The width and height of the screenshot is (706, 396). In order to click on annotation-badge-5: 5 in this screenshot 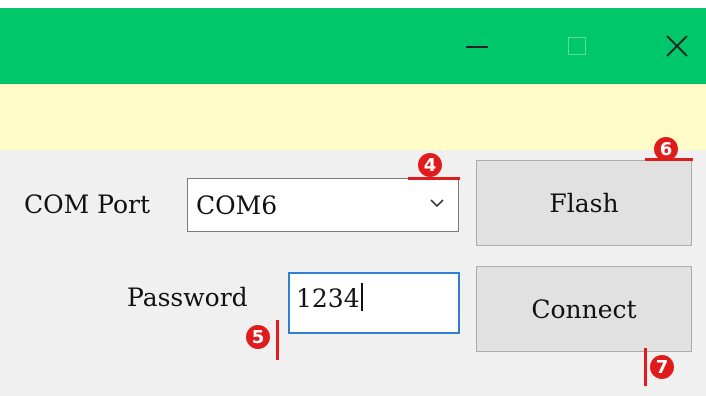, I will do `click(258, 337)`.